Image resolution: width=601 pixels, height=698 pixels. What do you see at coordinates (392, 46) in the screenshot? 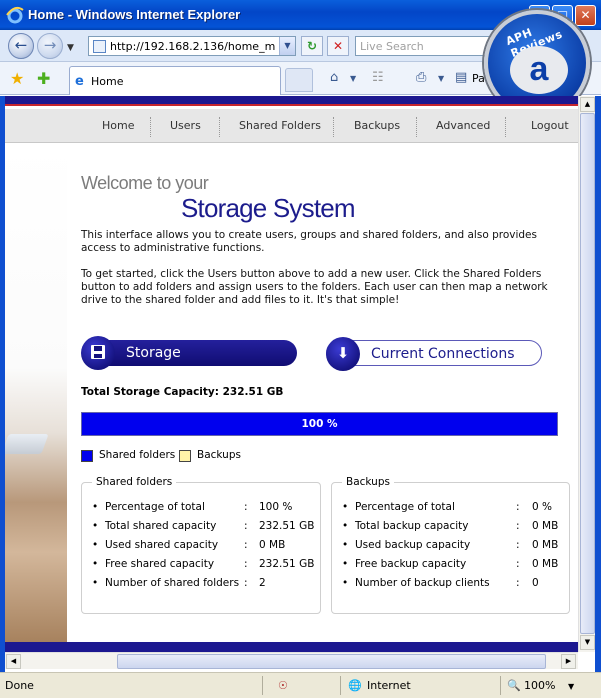
I see `search-placeholder: Live Search` at bounding box center [392, 46].